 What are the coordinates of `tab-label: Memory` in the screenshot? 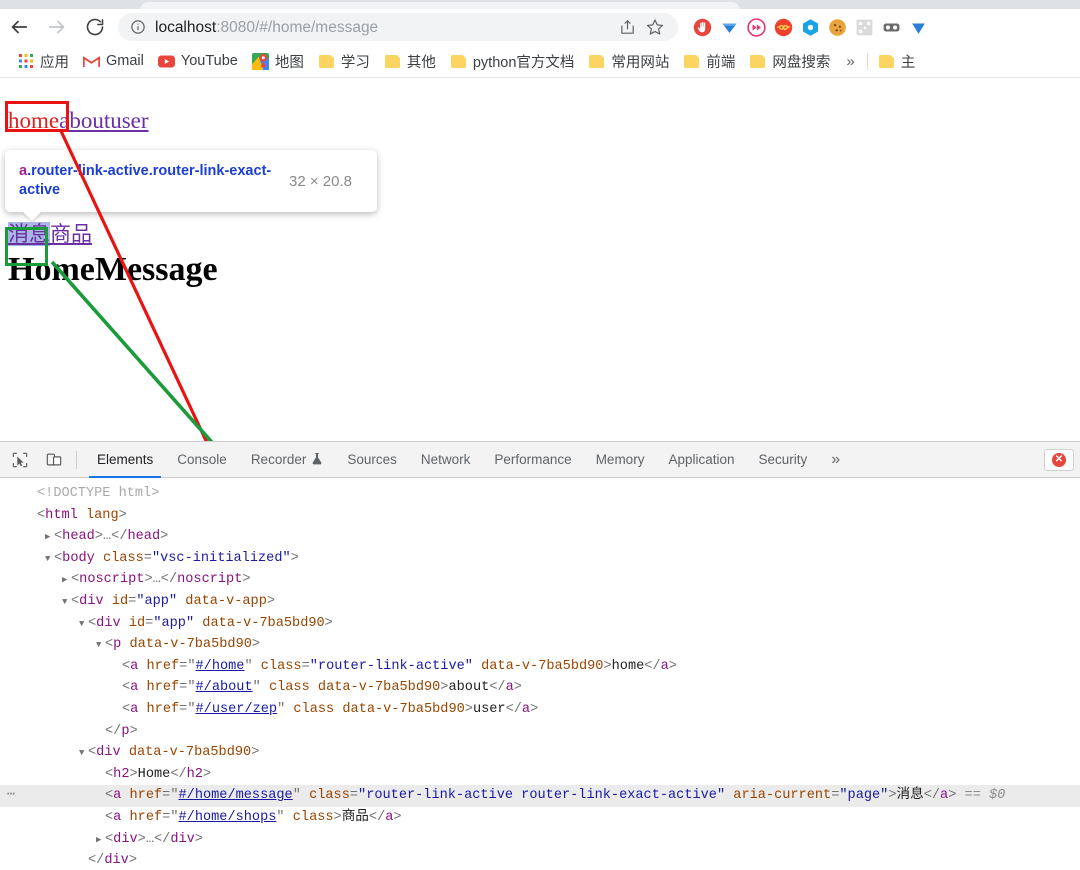 It's located at (620, 459).